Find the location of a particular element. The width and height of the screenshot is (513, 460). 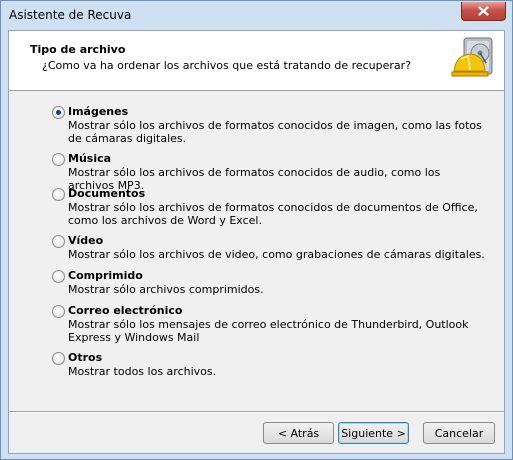

option-description: Mostrar sólo archivos comprimidos. is located at coordinates (166, 289).